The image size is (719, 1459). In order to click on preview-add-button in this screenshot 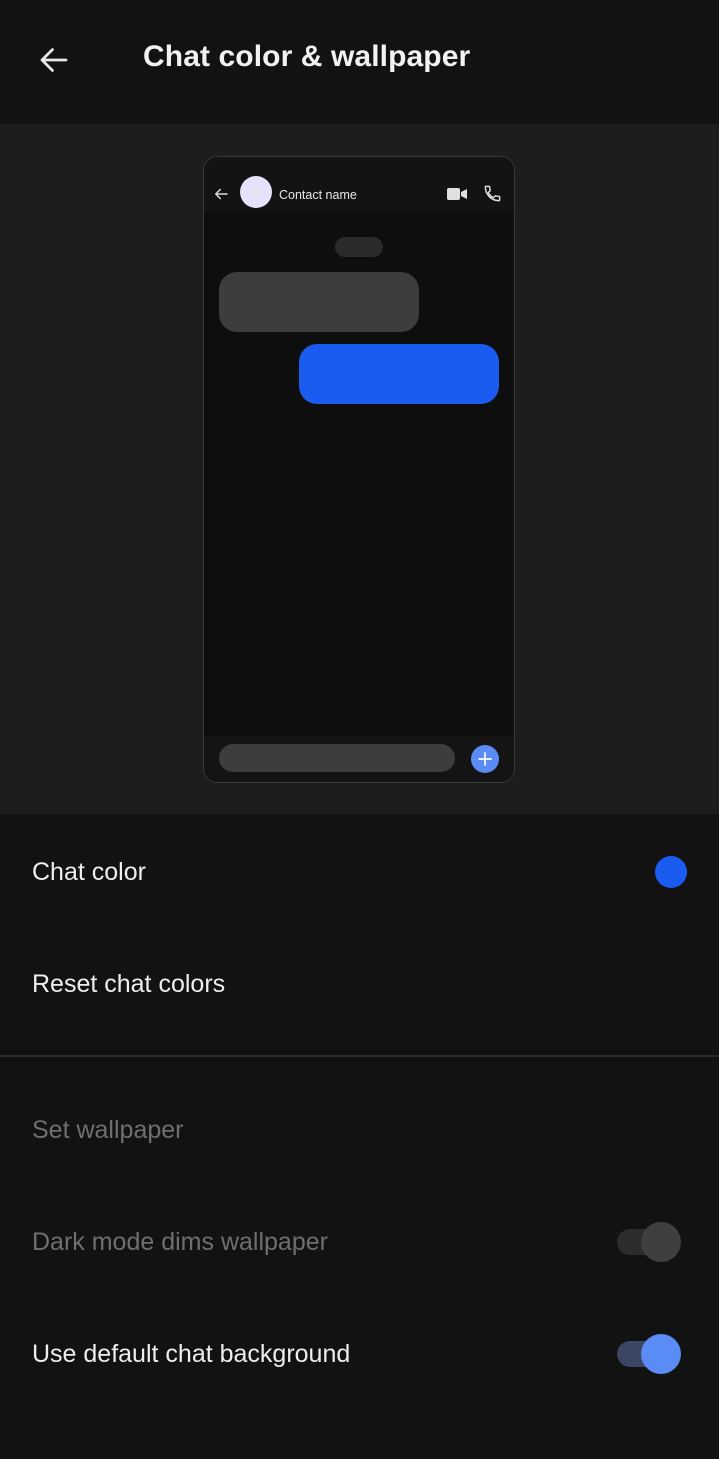, I will do `click(485, 759)`.